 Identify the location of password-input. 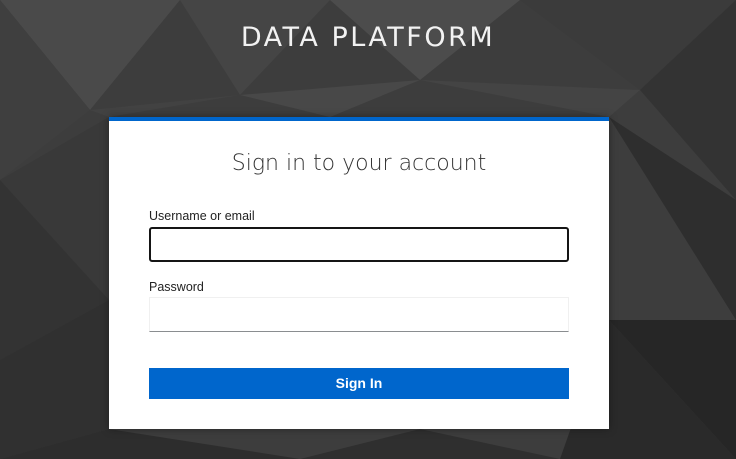
(359, 314).